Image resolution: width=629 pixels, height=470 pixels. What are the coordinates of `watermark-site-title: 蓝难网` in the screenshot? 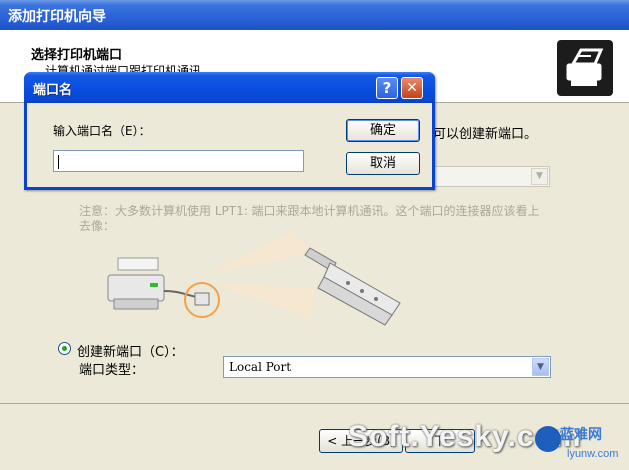 It's located at (581, 435).